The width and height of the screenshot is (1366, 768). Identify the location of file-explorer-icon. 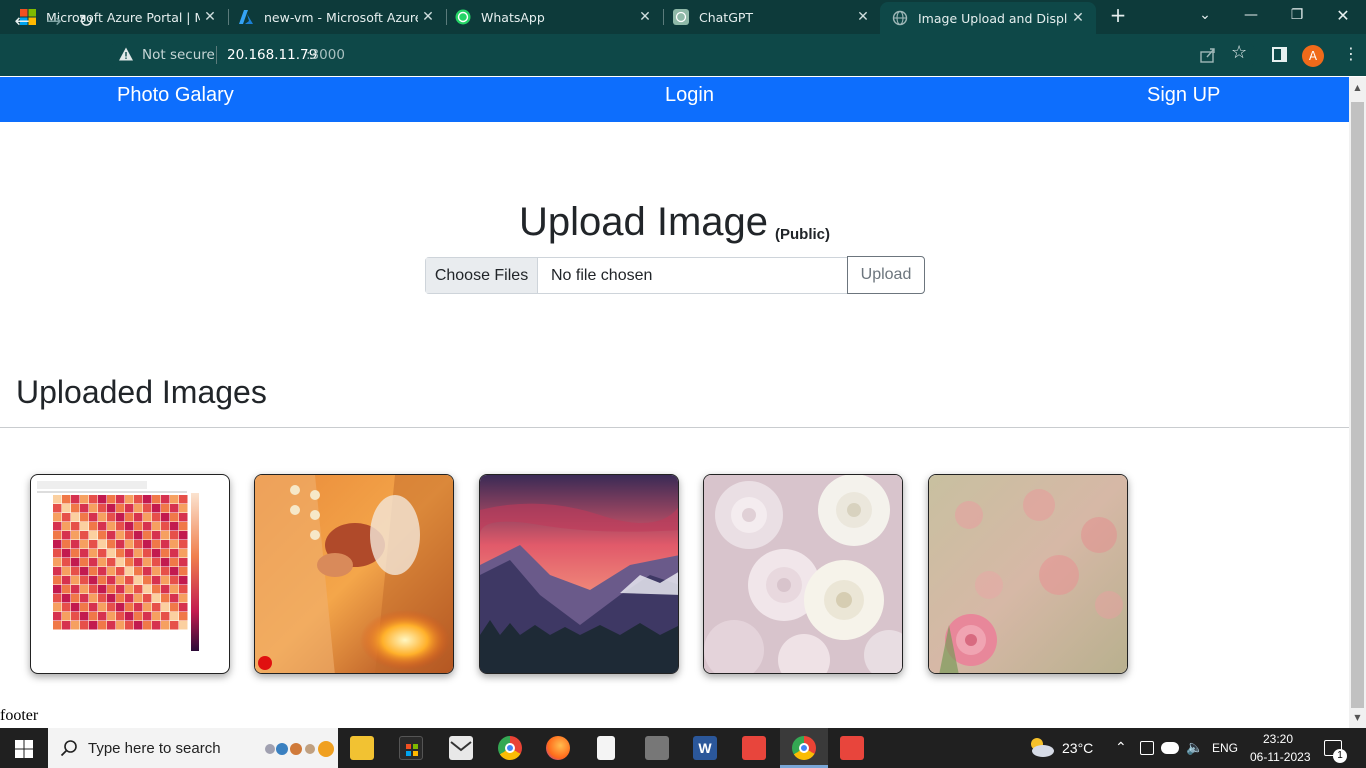
(362, 748).